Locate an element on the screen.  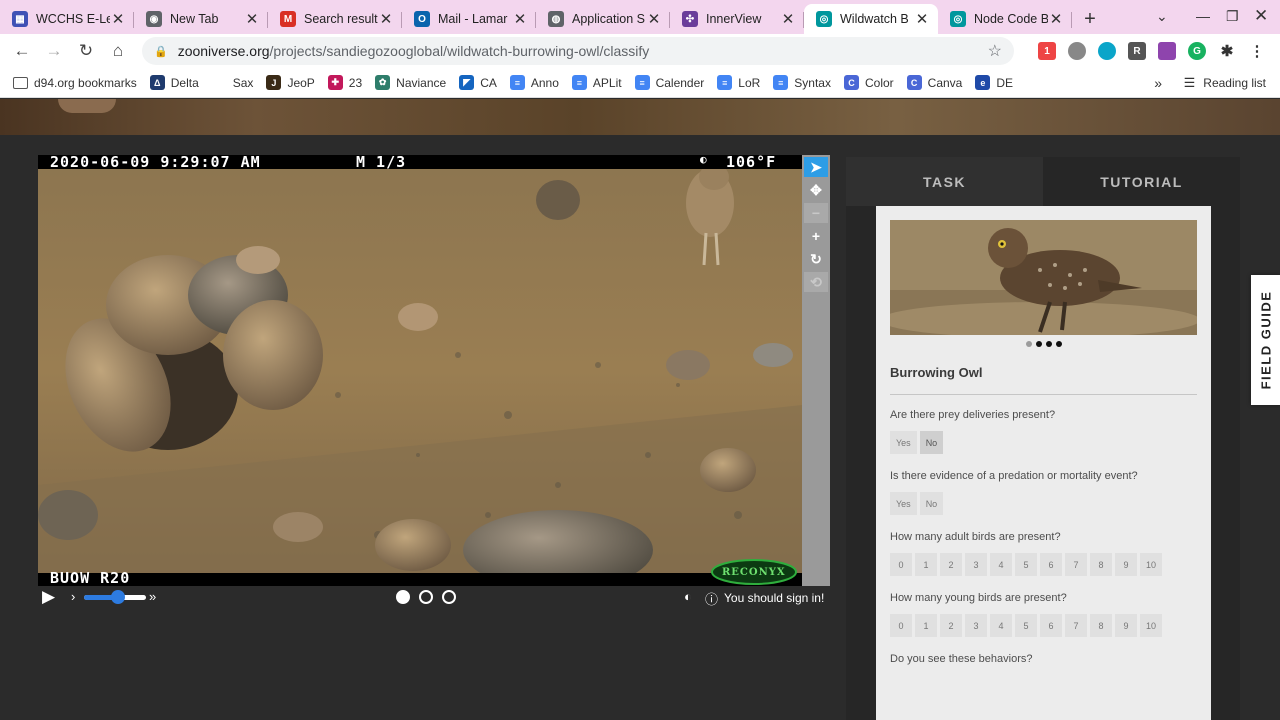
tab-task: TASK is located at coordinates (944, 181).